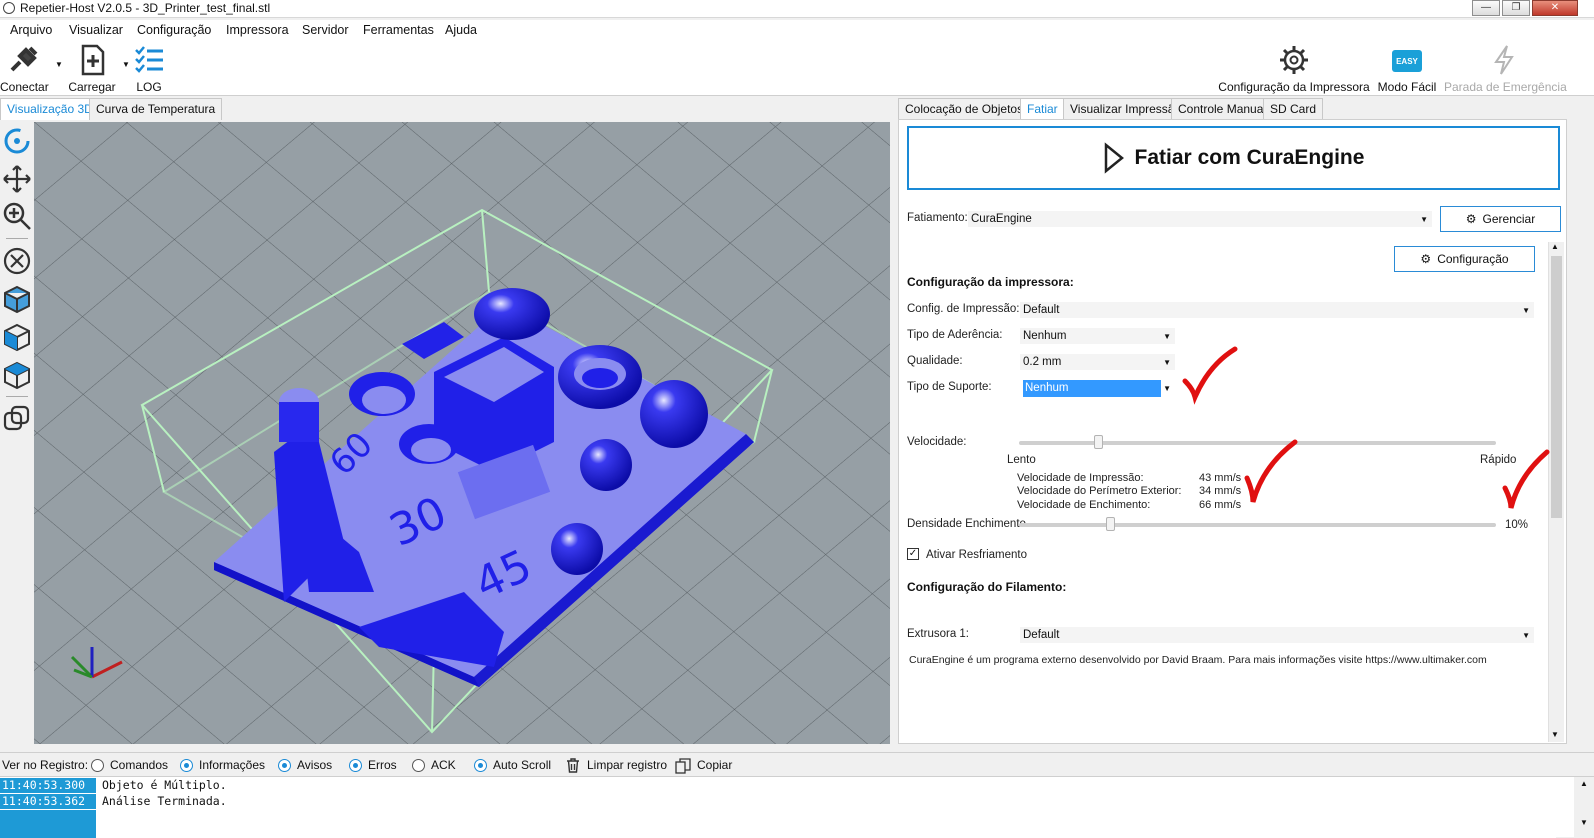 Image resolution: width=1594 pixels, height=838 pixels. I want to click on infill-slider-thumb, so click(1110, 524).